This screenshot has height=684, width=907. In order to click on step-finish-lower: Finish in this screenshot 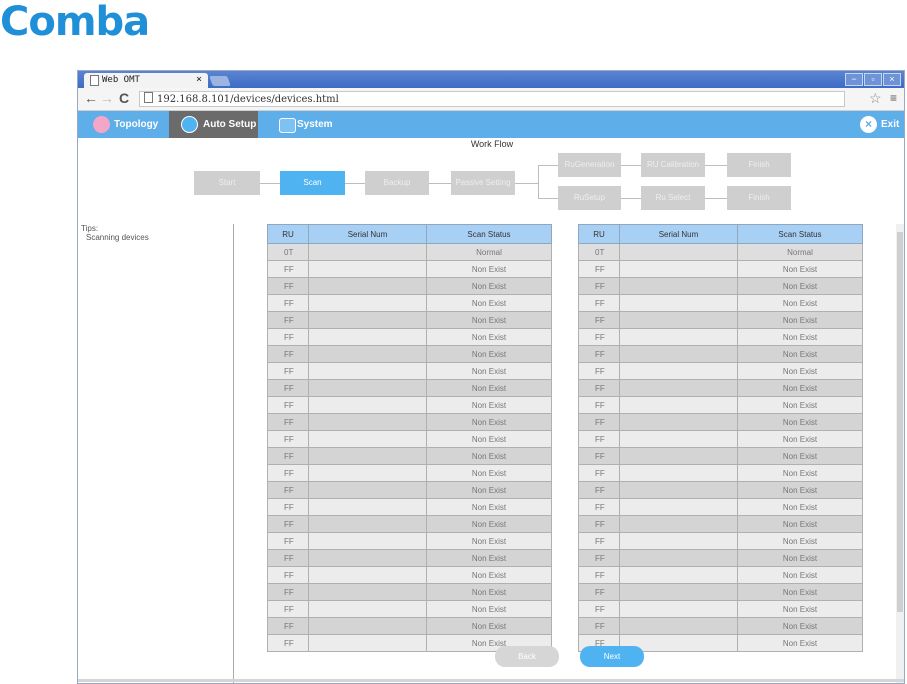, I will do `click(759, 198)`.